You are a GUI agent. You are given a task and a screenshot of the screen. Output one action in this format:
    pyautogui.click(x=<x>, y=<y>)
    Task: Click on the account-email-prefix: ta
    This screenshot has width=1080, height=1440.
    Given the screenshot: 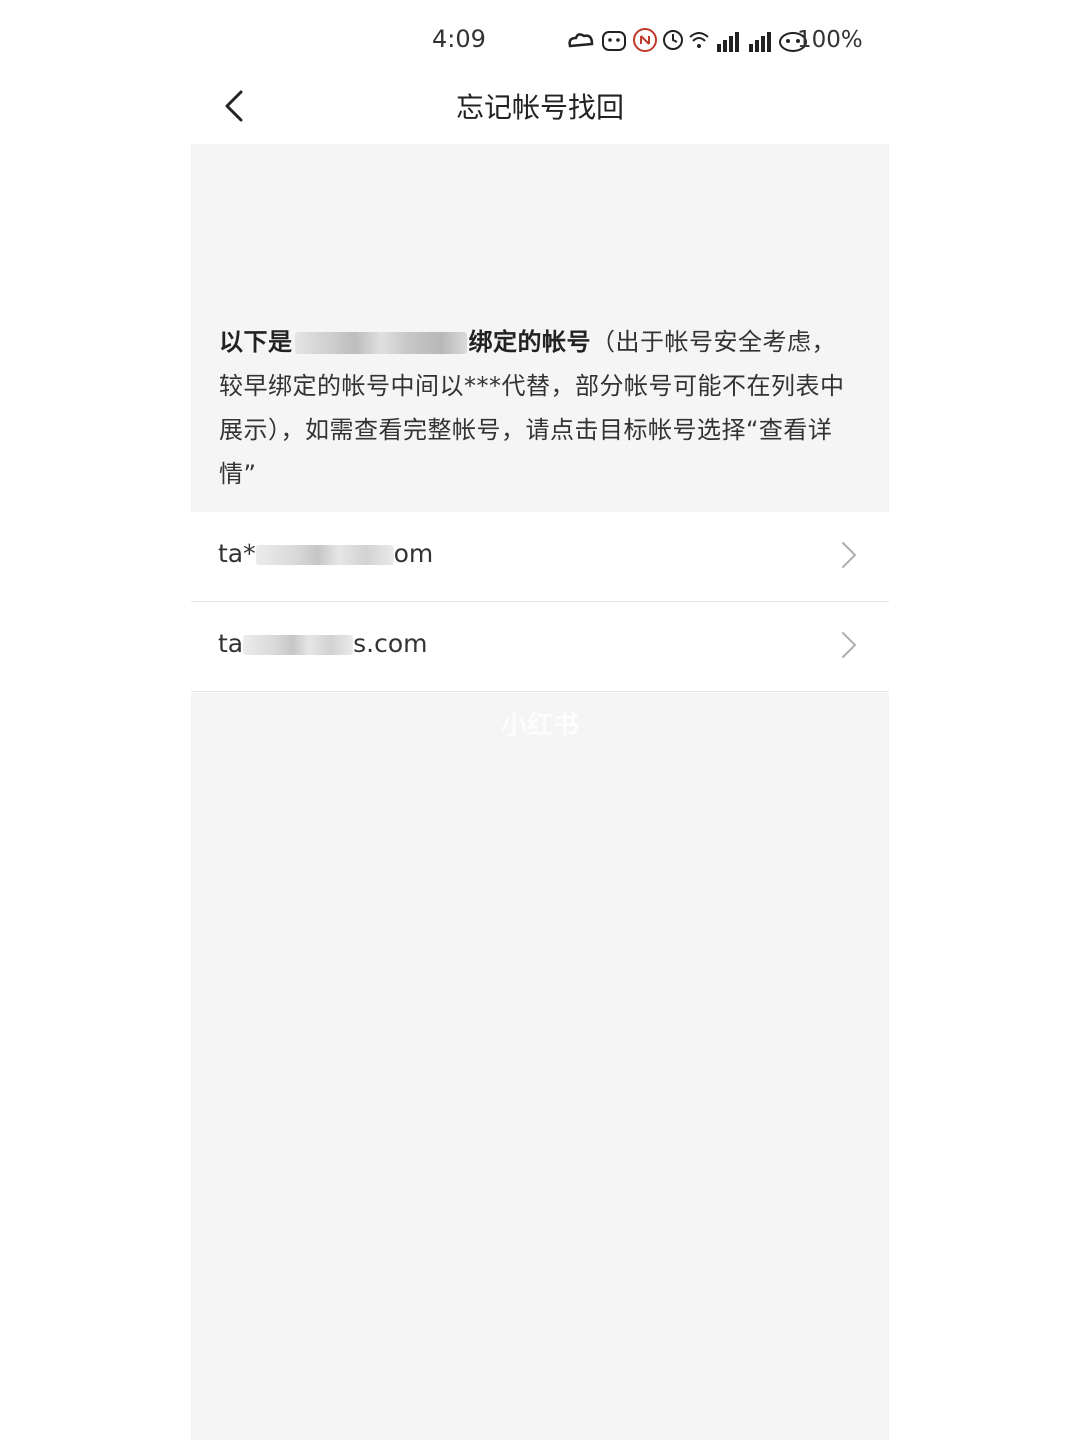 What is the action you would take?
    pyautogui.click(x=231, y=643)
    